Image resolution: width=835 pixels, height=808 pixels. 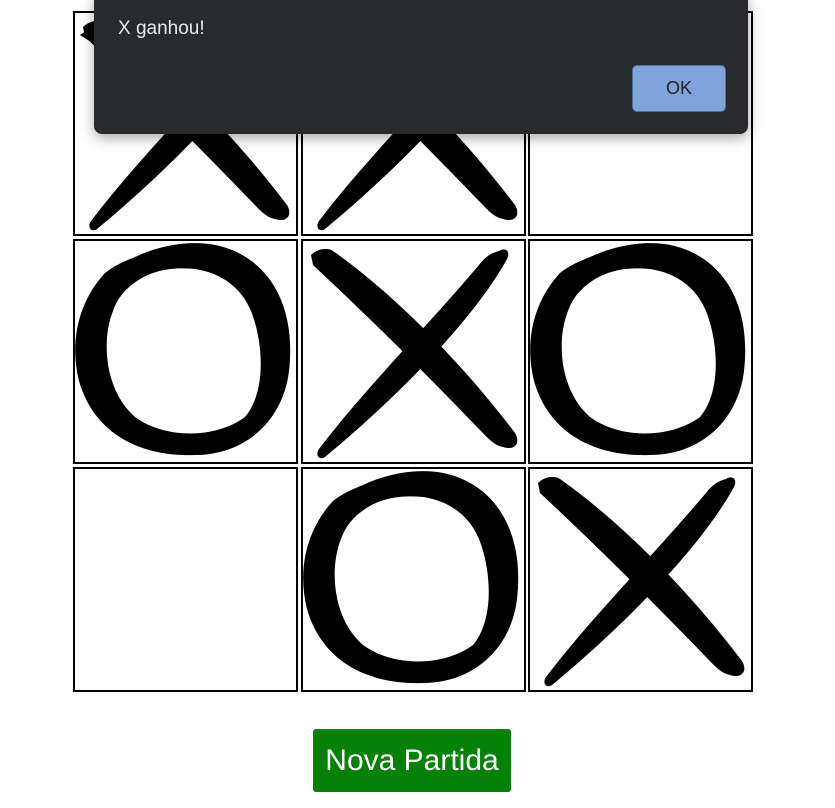 What do you see at coordinates (87, 35) in the screenshot?
I see `back-arrow-icon` at bounding box center [87, 35].